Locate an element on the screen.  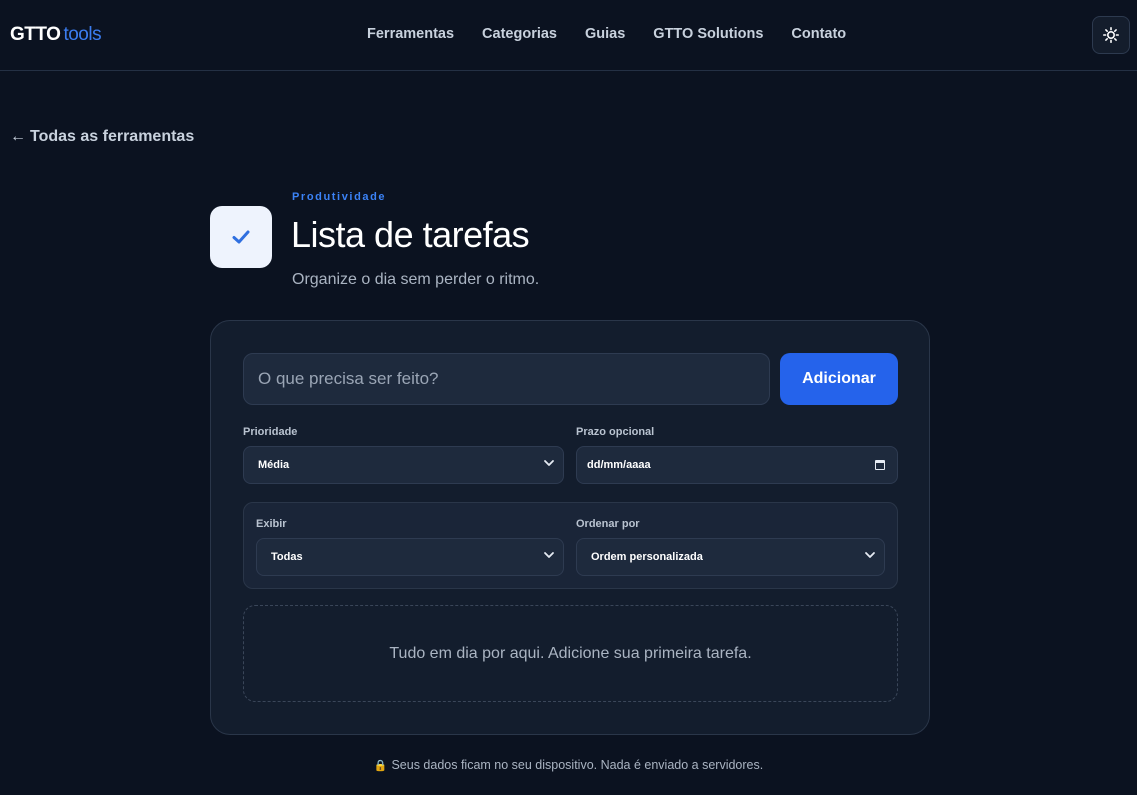
nav-item-contato: Contato is located at coordinates (818, 34).